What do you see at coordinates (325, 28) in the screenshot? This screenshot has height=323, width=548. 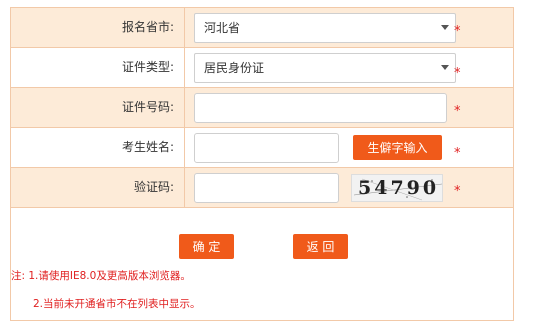 I see `province-select: 河北省` at bounding box center [325, 28].